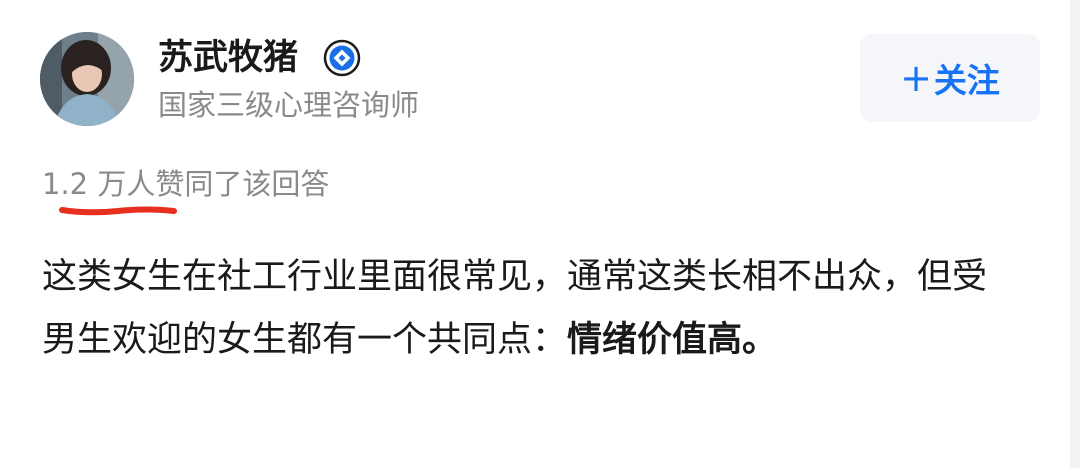 The image size is (1080, 468). What do you see at coordinates (655, 340) in the screenshot?
I see `answer-text-bold: 情绪价值高` at bounding box center [655, 340].